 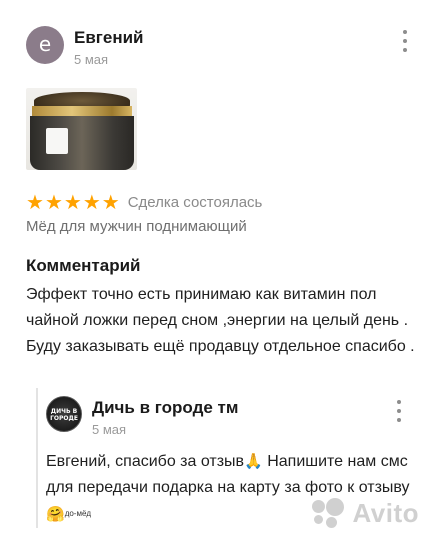 What do you see at coordinates (109, 38) in the screenshot?
I see `author-name: Евгений` at bounding box center [109, 38].